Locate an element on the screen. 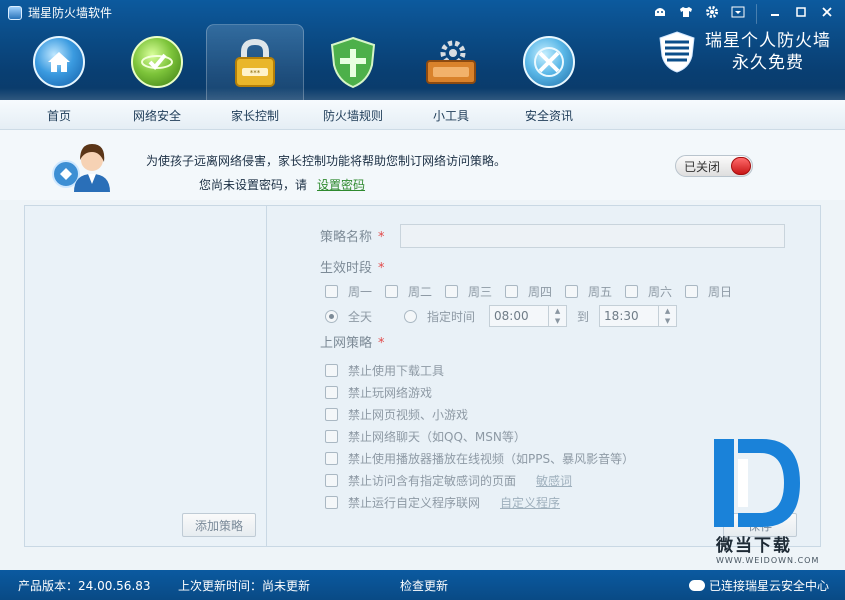 This screenshot has height=600, width=845. day-sun: 周日 is located at coordinates (715, 291).